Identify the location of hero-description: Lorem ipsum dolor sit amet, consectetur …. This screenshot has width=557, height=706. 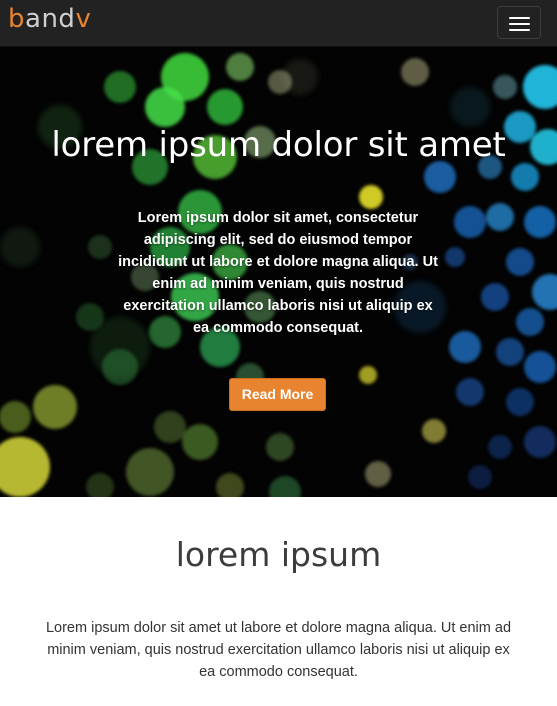
(278, 273).